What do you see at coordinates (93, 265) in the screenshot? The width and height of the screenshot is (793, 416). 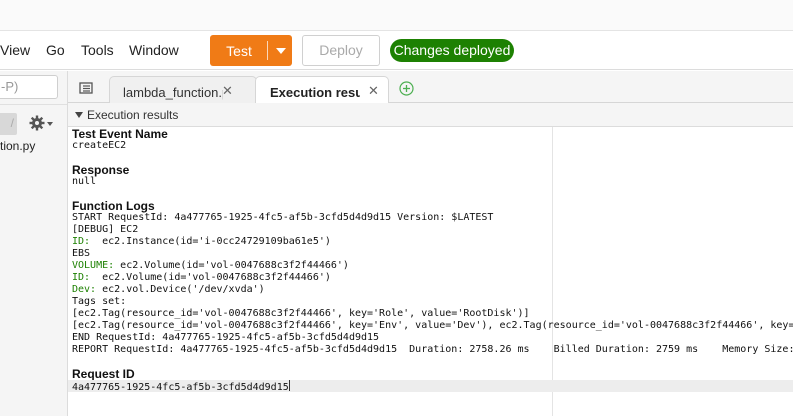 I see `log-keyword: VOLUME:` at bounding box center [93, 265].